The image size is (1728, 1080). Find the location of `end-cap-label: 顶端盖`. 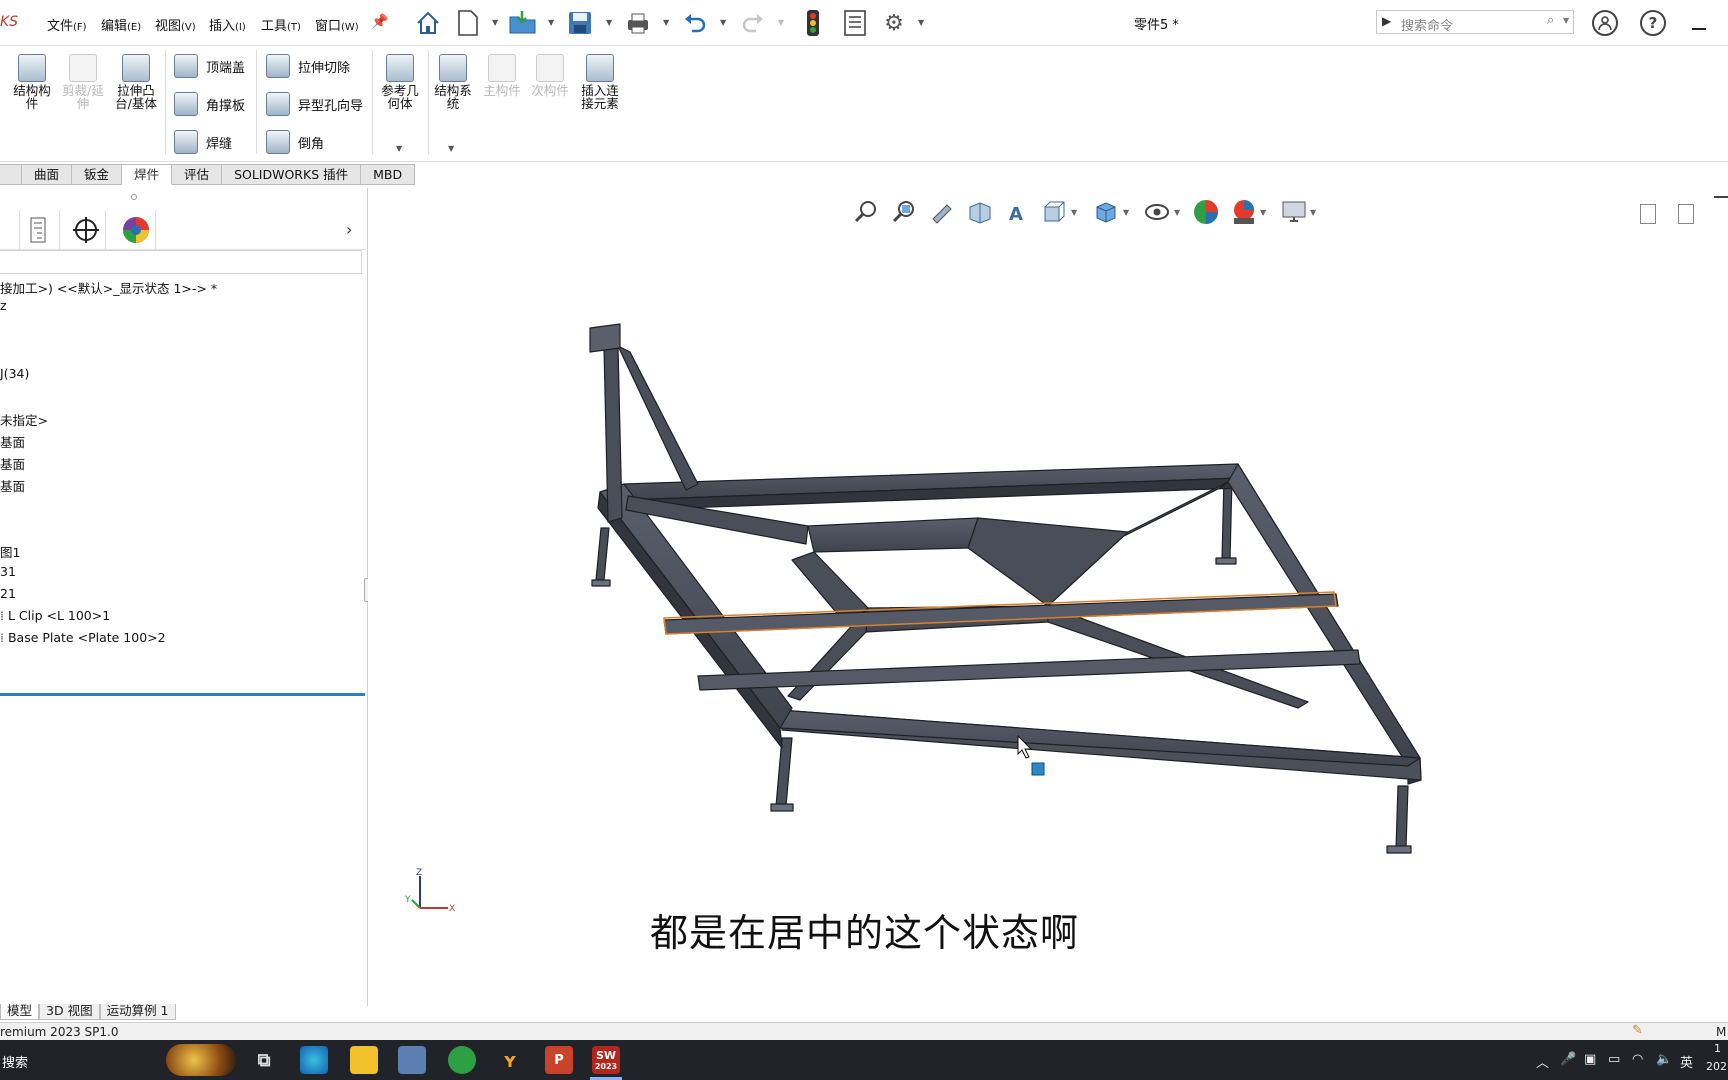

end-cap-label: 顶端盖 is located at coordinates (226, 68).